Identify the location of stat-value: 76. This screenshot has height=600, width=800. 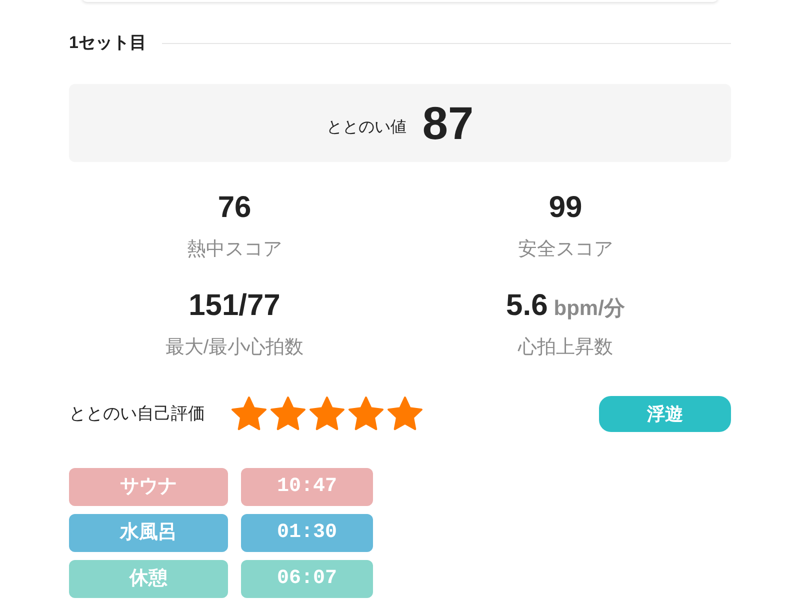
(235, 208).